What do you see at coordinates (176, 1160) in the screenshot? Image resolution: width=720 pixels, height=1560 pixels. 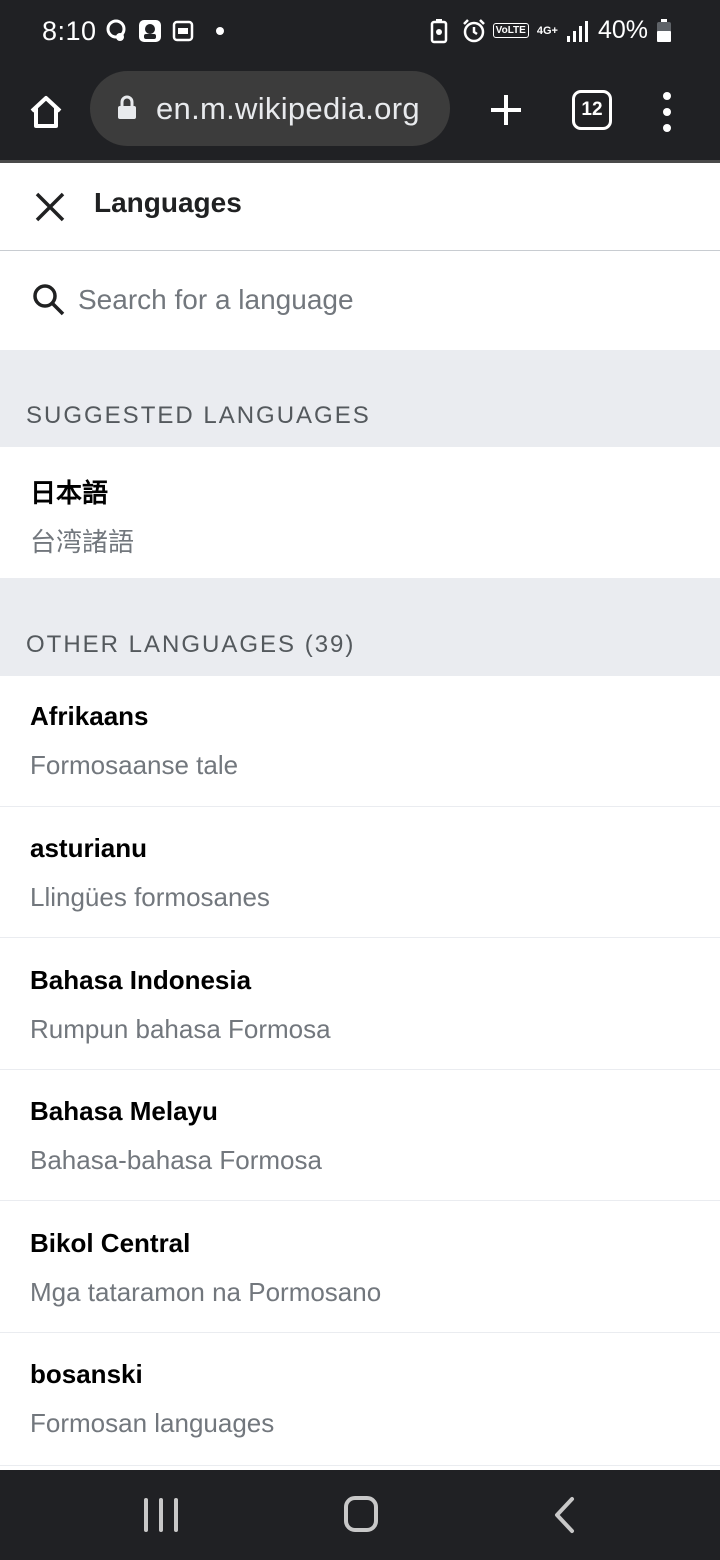 I see `article-title: Bahasa-bahasa Formosa` at bounding box center [176, 1160].